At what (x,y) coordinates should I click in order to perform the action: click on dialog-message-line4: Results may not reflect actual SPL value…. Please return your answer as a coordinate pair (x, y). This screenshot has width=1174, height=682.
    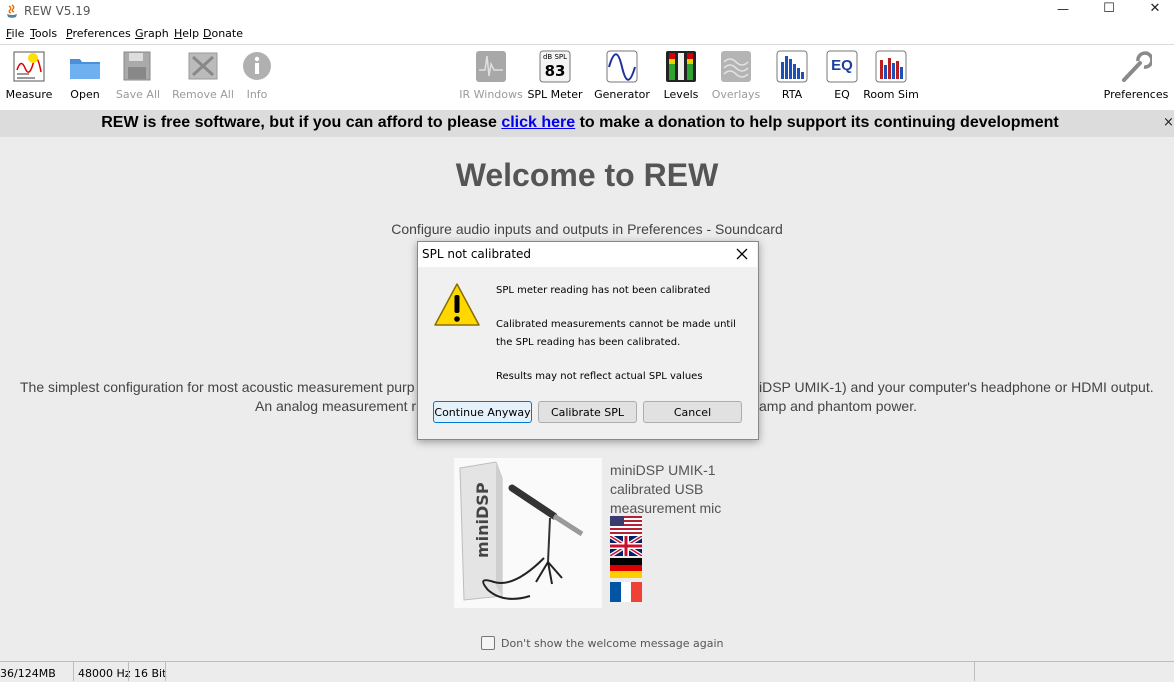
    Looking at the image, I should click on (599, 376).